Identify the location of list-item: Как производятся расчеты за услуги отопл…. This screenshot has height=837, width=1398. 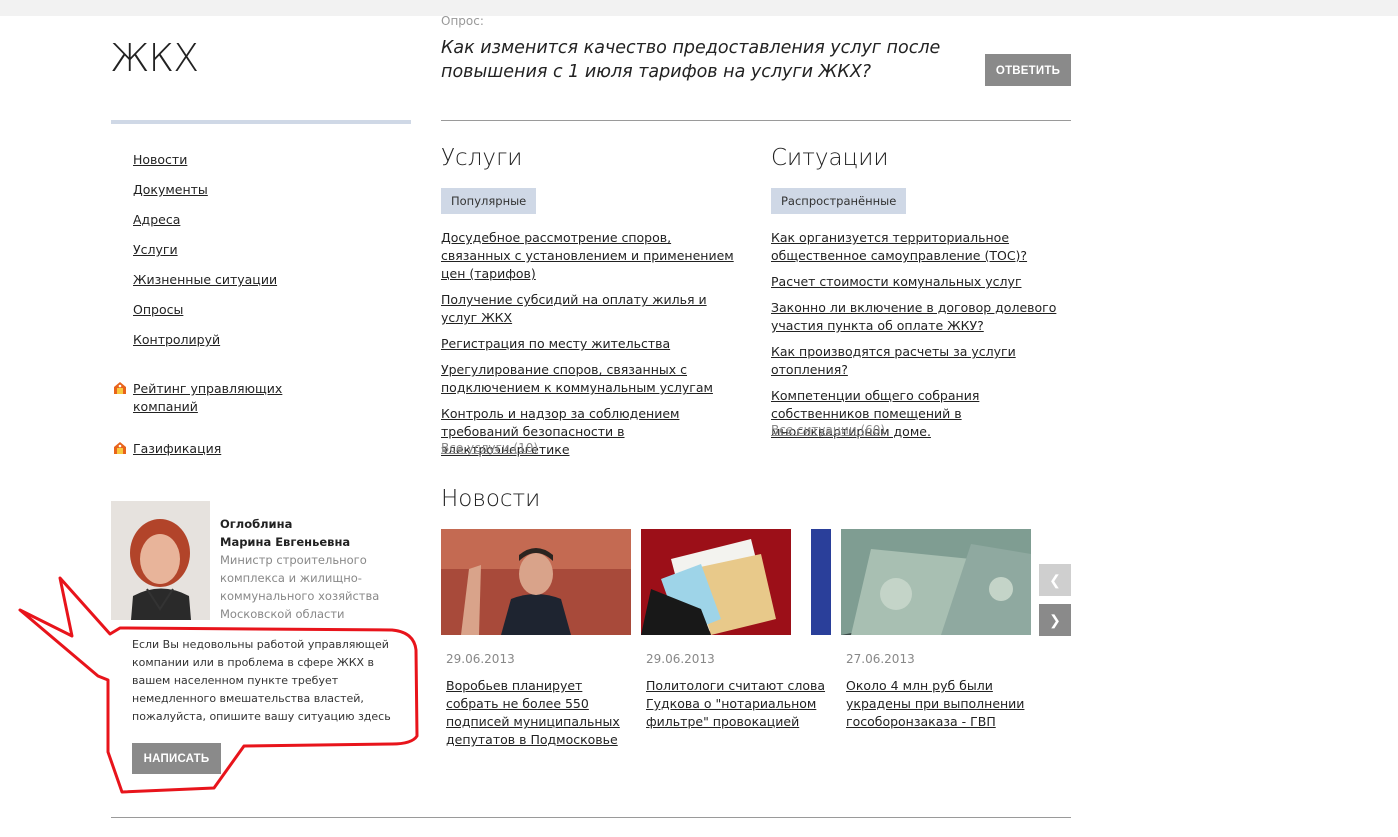
(921, 361).